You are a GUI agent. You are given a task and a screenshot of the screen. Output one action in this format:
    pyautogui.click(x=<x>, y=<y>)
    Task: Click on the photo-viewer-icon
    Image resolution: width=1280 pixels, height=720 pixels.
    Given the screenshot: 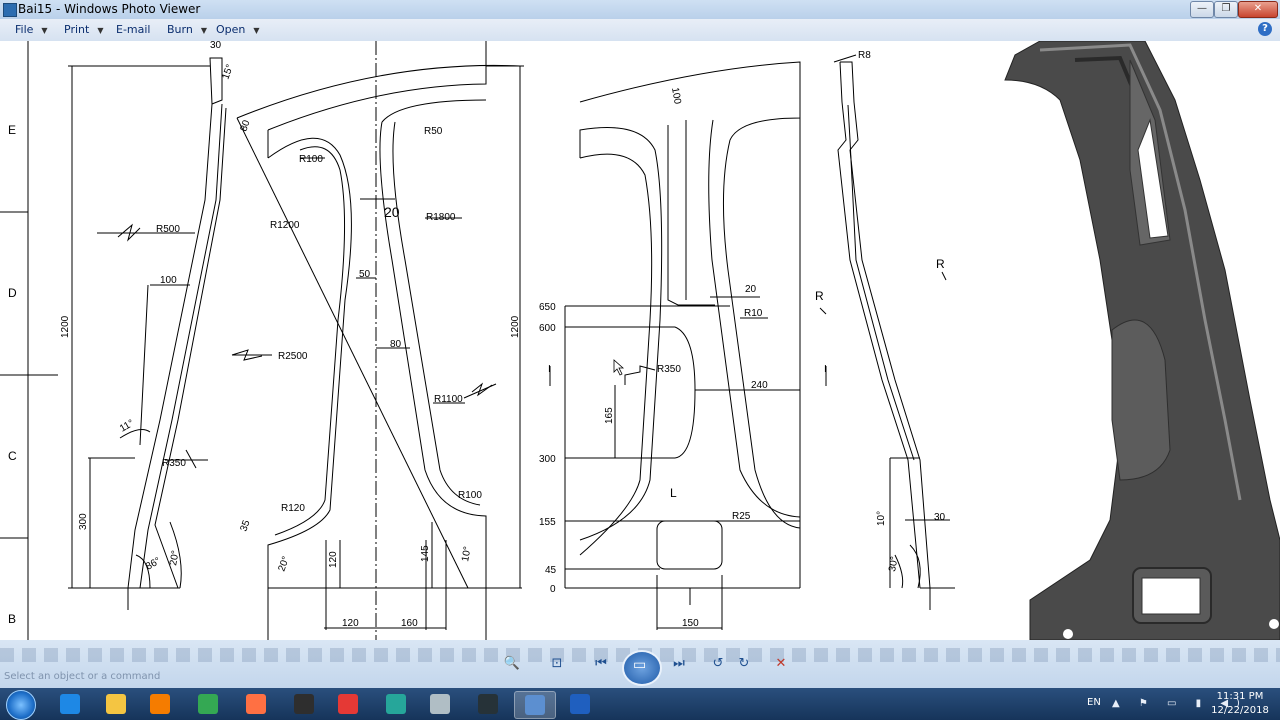 What is the action you would take?
    pyautogui.click(x=535, y=705)
    